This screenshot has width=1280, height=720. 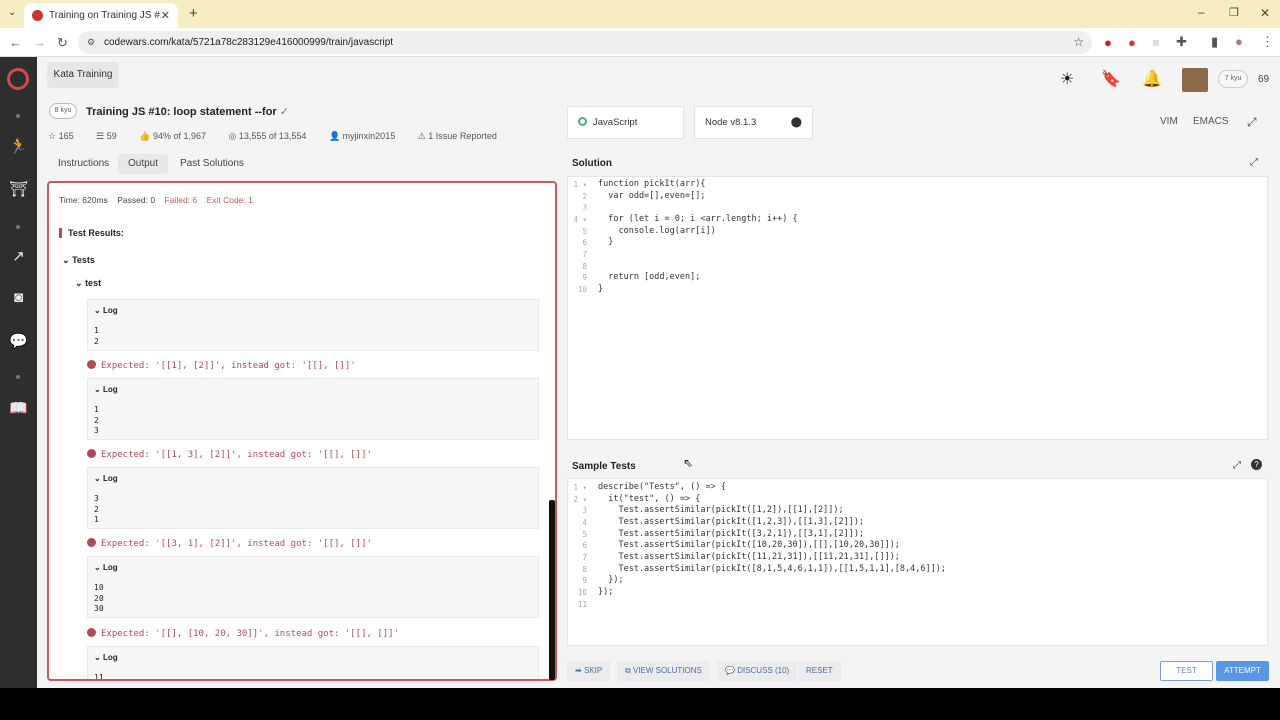 What do you see at coordinates (110, 389) in the screenshot?
I see `log-header-label: Log` at bounding box center [110, 389].